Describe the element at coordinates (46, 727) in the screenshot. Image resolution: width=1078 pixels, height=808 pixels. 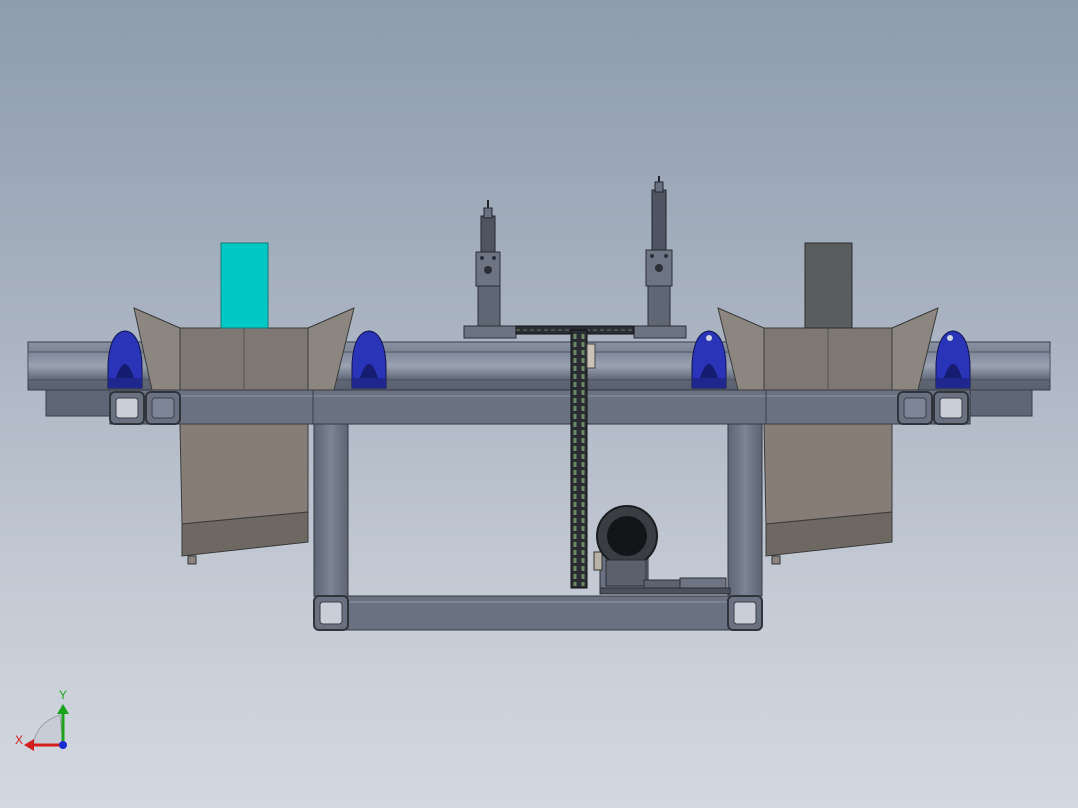
I see `coordinate-triad` at that location.